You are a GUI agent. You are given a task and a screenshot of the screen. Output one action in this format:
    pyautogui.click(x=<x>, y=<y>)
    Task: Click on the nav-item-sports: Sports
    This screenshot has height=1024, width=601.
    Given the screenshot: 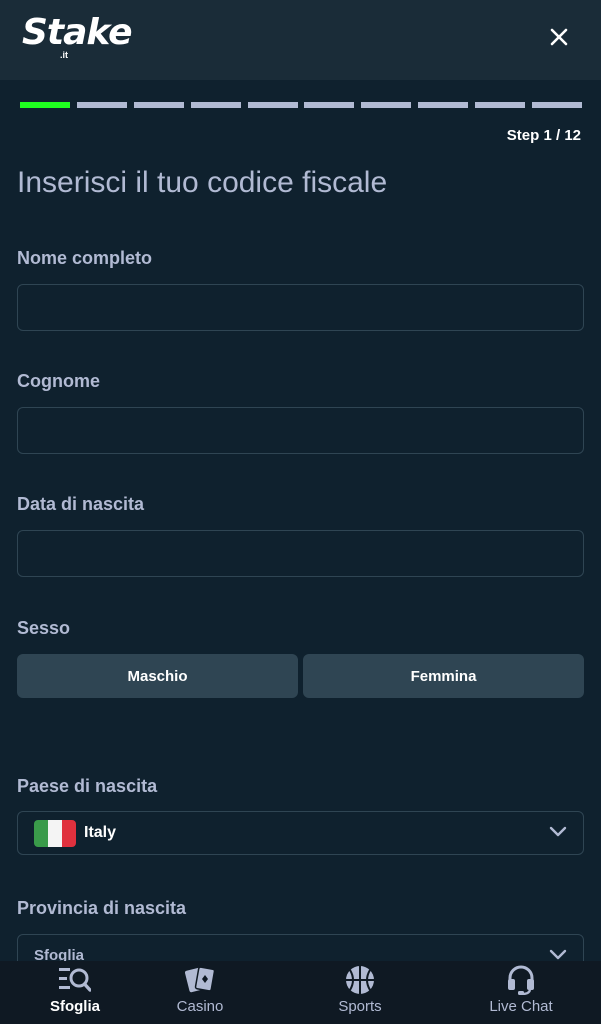 What is the action you would take?
    pyautogui.click(x=360, y=992)
    